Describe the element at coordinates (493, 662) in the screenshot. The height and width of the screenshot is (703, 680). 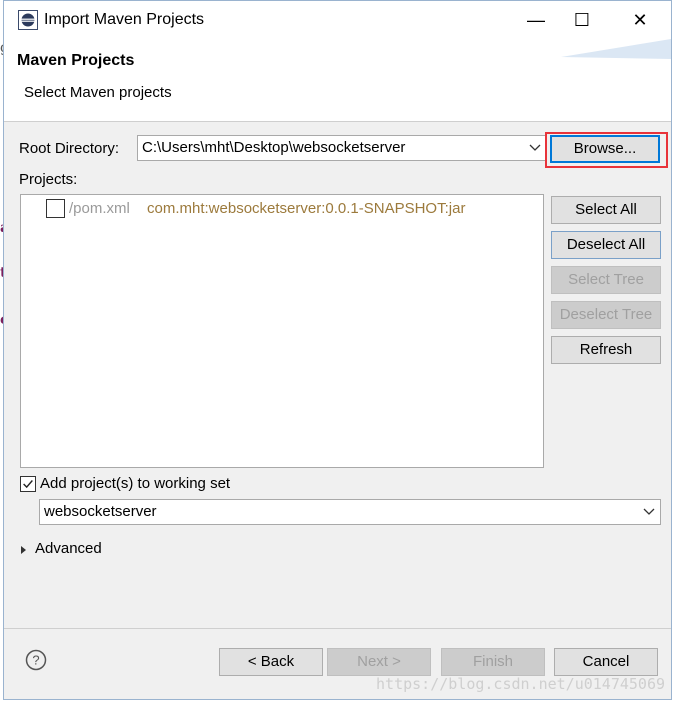
I see `finish-button: Finish` at that location.